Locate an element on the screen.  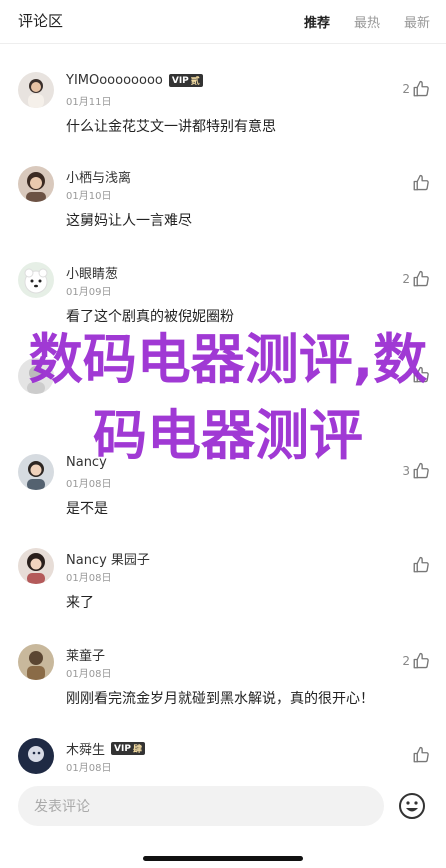
vip-badge: VIP 肆 is located at coordinates (128, 748).